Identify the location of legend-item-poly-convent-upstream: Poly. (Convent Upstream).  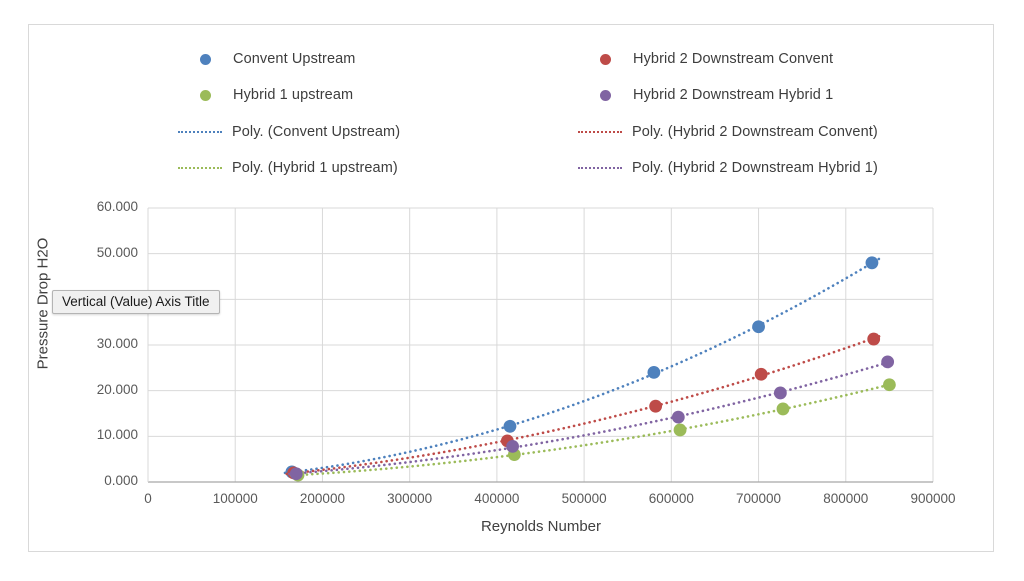
(289, 132).